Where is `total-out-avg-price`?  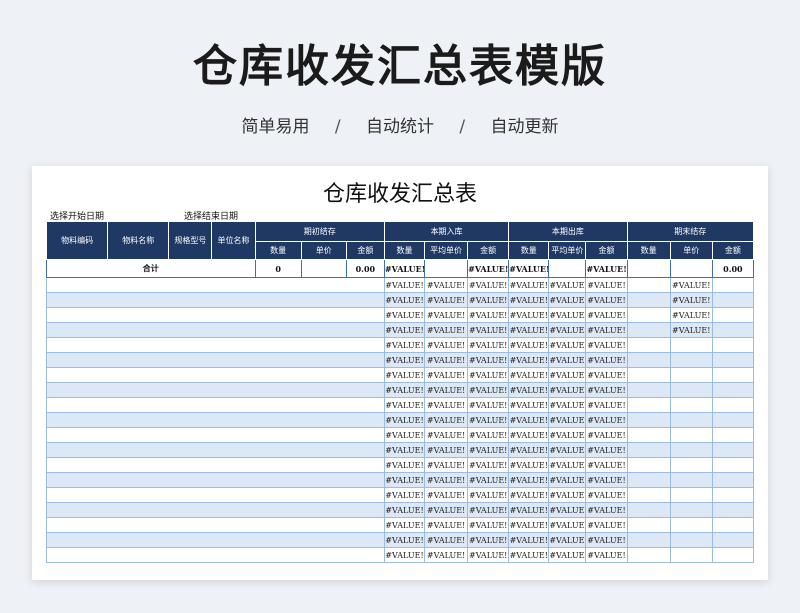 total-out-avg-price is located at coordinates (567, 268).